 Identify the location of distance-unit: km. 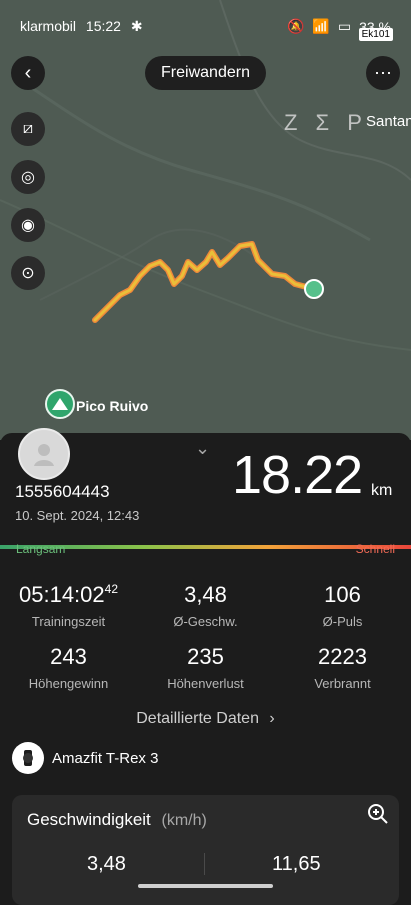
(382, 490).